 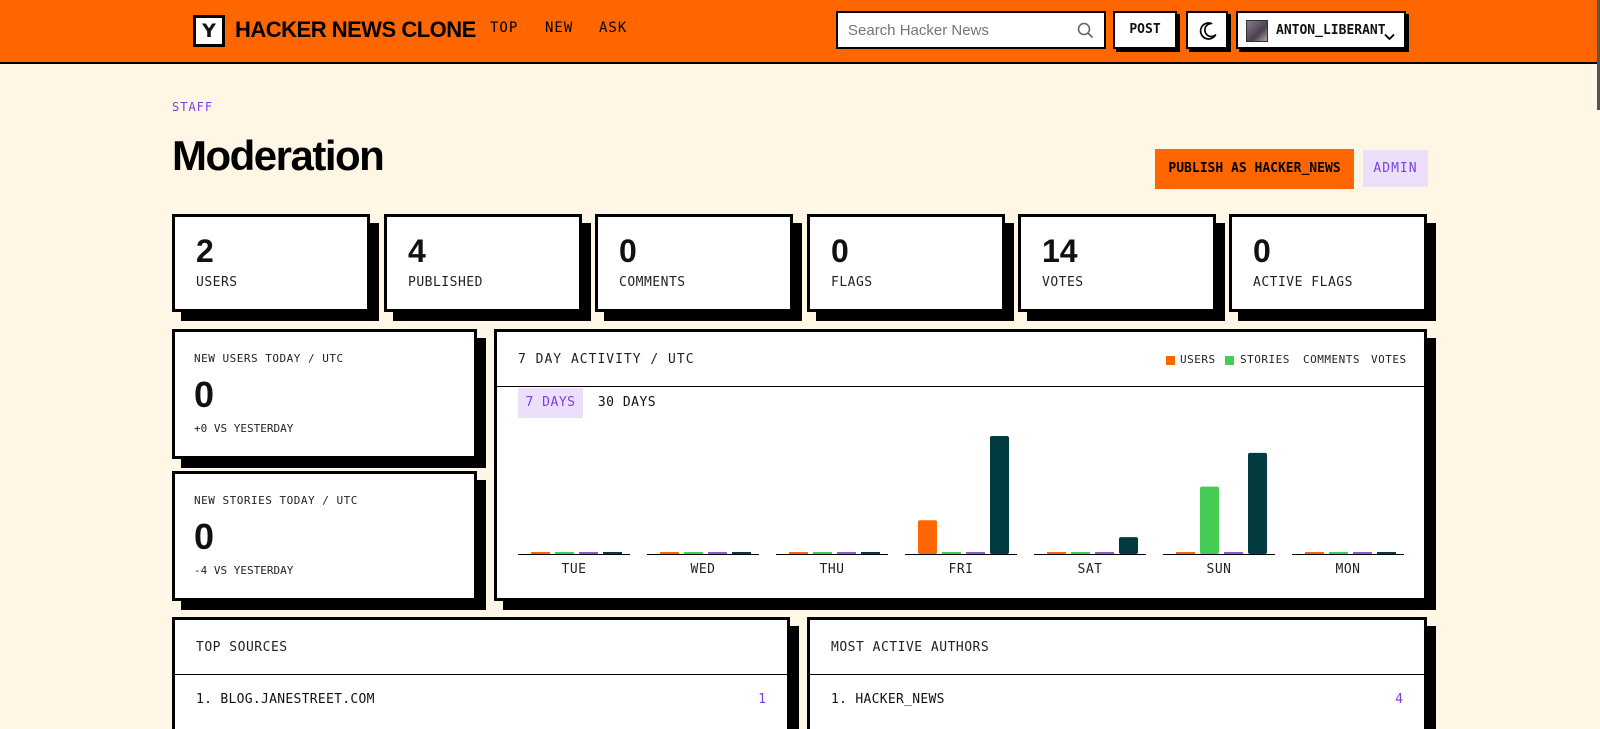 What do you see at coordinates (703, 569) in the screenshot?
I see `x-tick-label: WED` at bounding box center [703, 569].